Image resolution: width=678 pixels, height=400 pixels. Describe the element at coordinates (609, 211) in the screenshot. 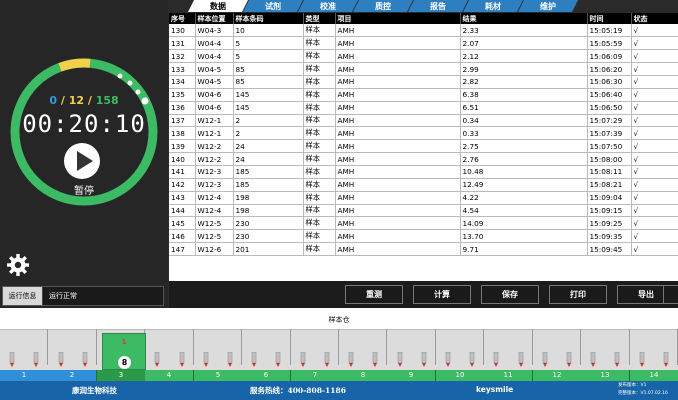

I see `table-cell: 15:09:15` at that location.